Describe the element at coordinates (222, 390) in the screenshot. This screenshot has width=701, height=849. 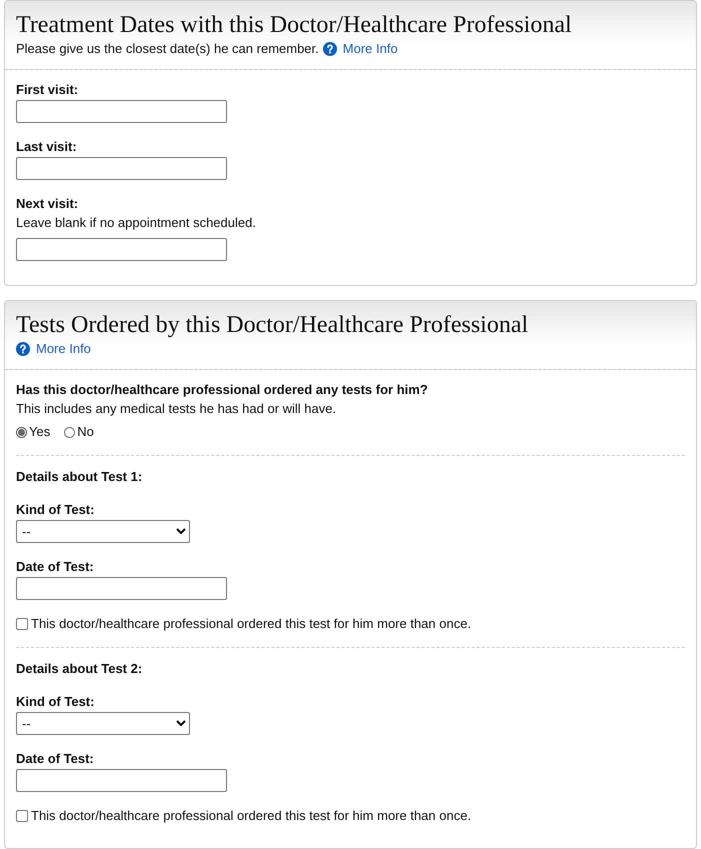
I see `question-label: Has this doctor/healthcare professional ordered any tests for him?` at that location.